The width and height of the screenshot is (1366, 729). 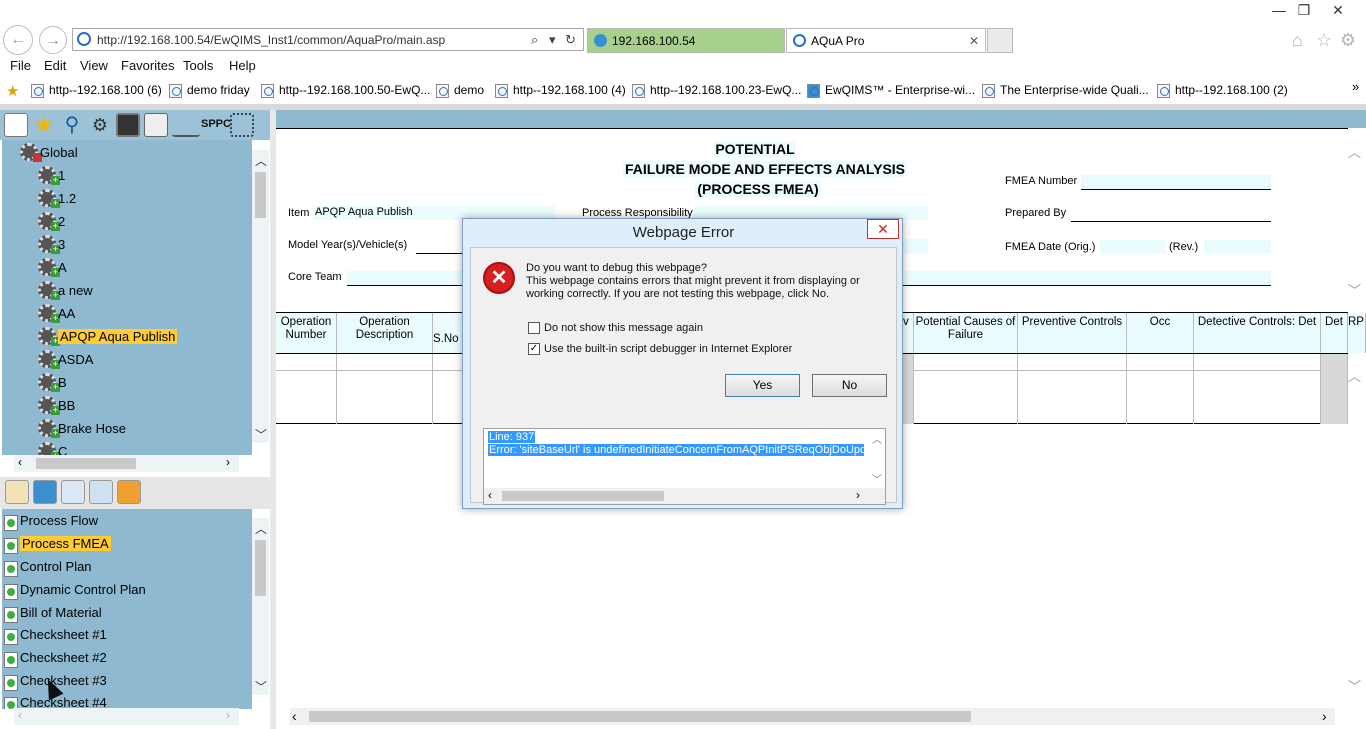 I want to click on favorite-link: http--192.168.100 (2), so click(x=1222, y=90).